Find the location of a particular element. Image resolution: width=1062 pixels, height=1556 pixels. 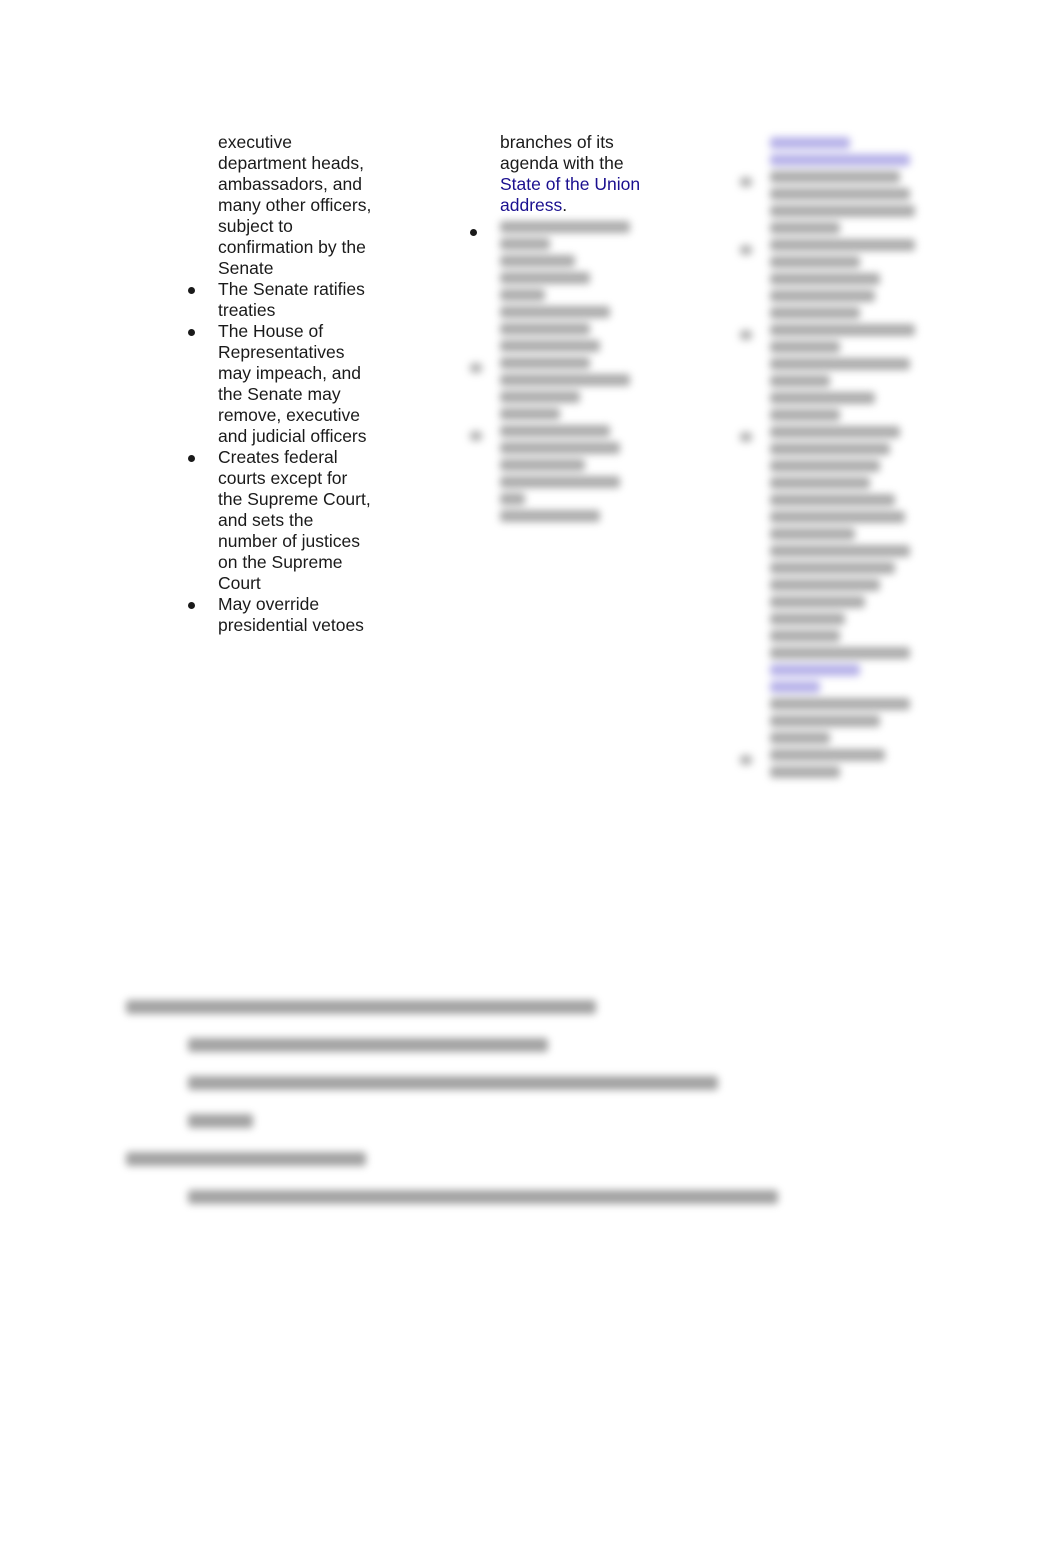

middle-bullet-list is located at coordinates (558, 371).